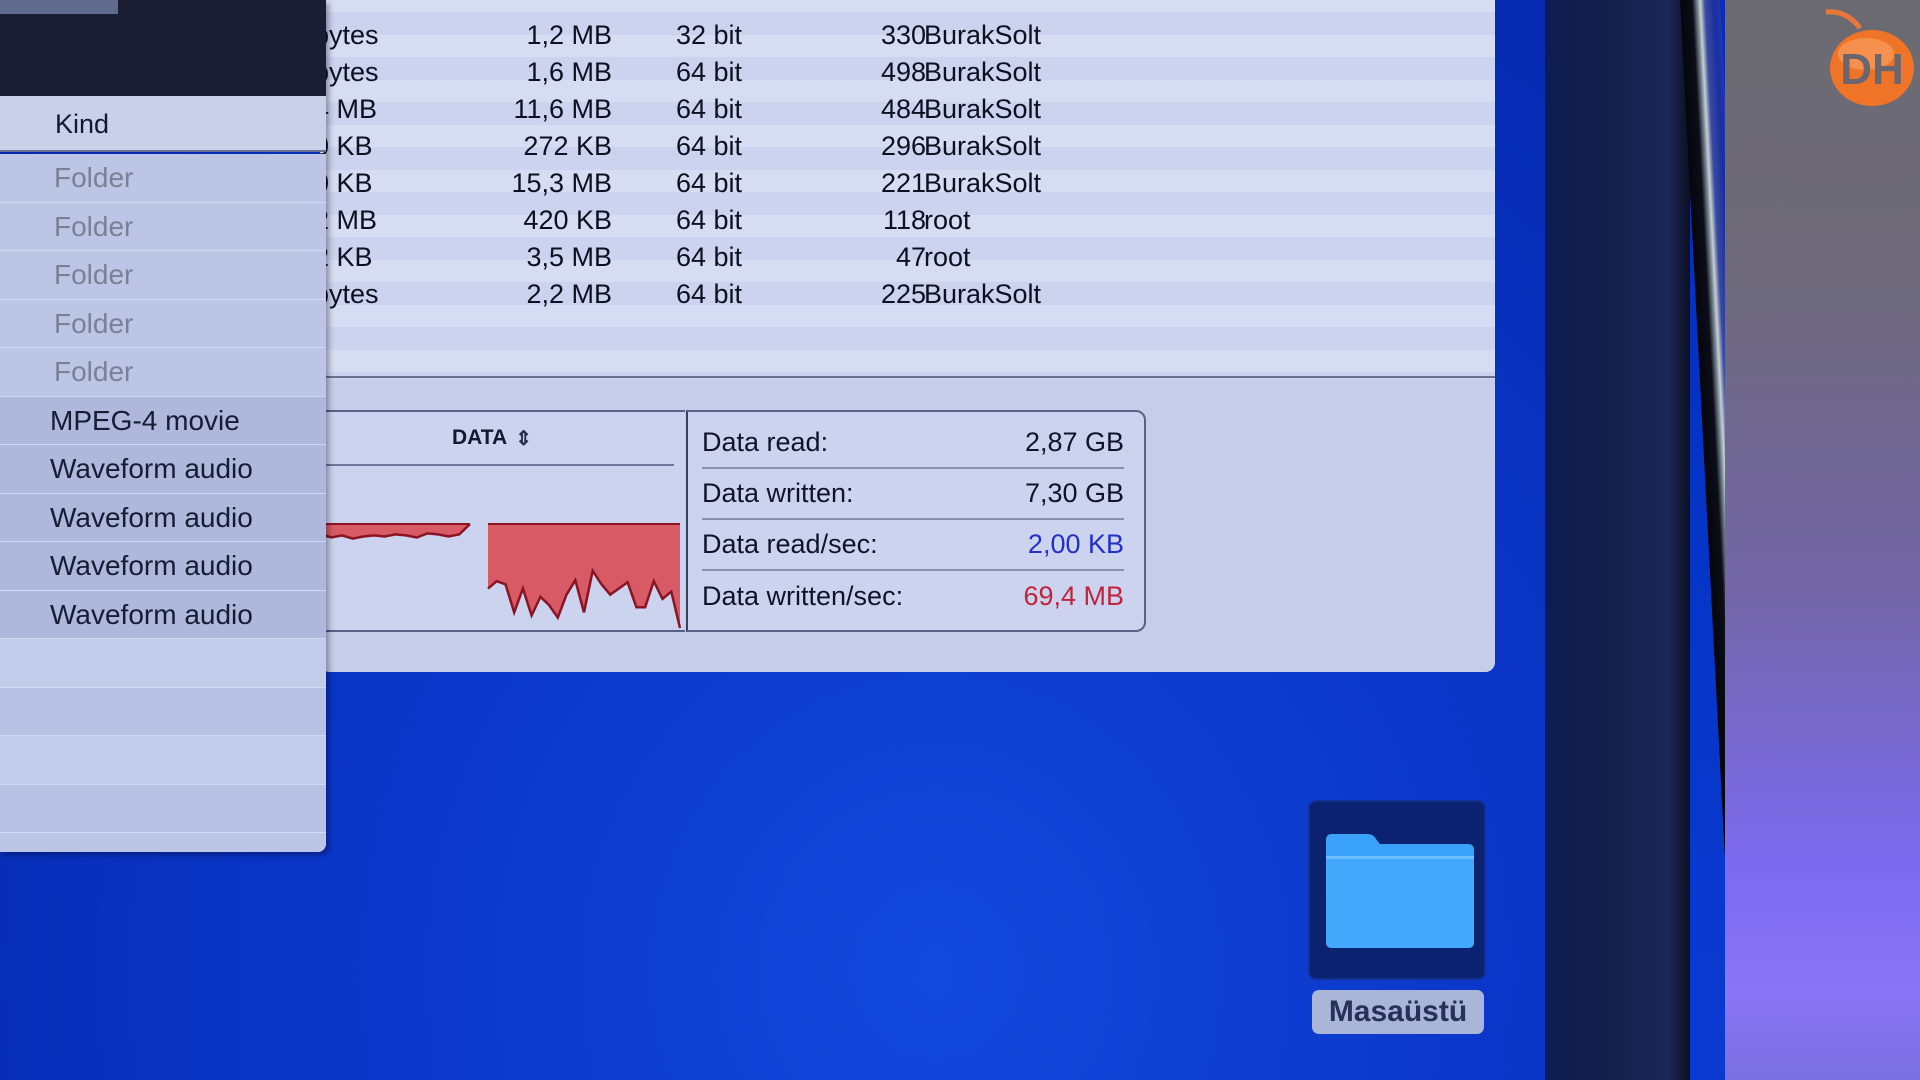  What do you see at coordinates (903, 294) in the screenshot?
I see `cell-threads: 225` at bounding box center [903, 294].